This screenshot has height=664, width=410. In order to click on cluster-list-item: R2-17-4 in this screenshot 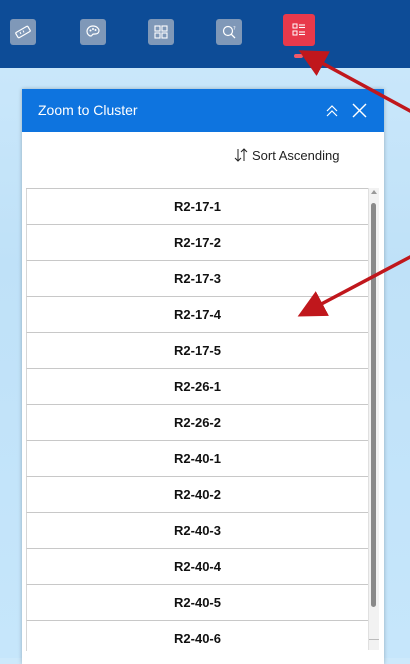, I will do `click(197, 315)`.